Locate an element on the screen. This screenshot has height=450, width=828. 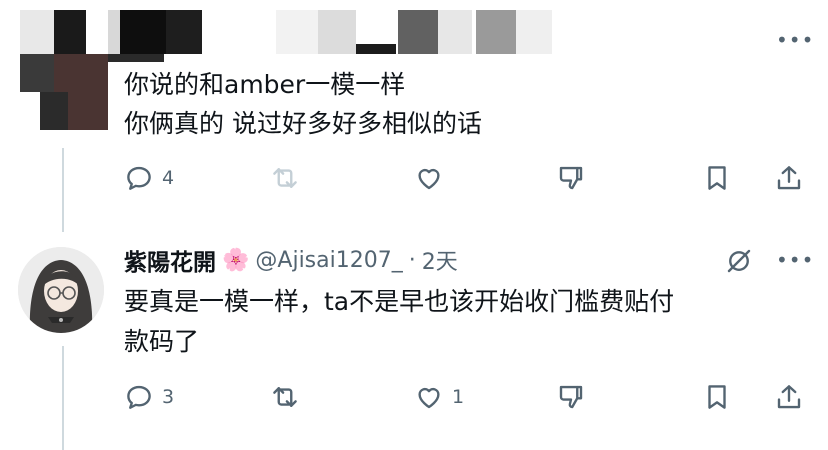
tweet-header: 紫陽花開 🌸 @Ajisai1207_ · 2天 is located at coordinates (291, 260).